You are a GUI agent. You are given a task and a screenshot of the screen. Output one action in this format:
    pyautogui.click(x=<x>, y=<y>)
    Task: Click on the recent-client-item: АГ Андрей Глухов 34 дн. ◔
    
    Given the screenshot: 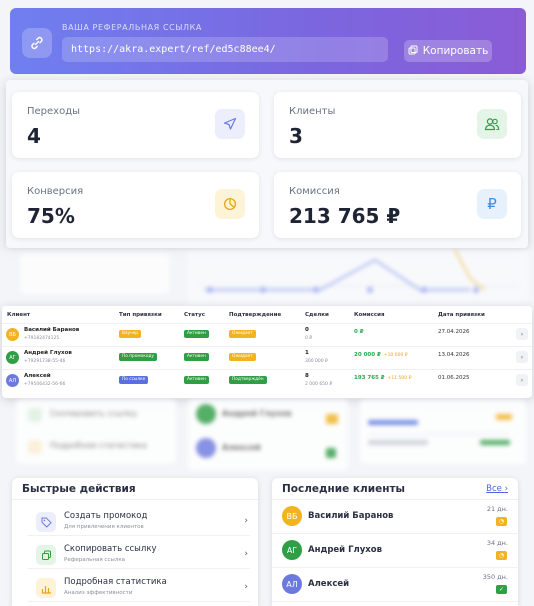 What is the action you would take?
    pyautogui.click(x=395, y=551)
    